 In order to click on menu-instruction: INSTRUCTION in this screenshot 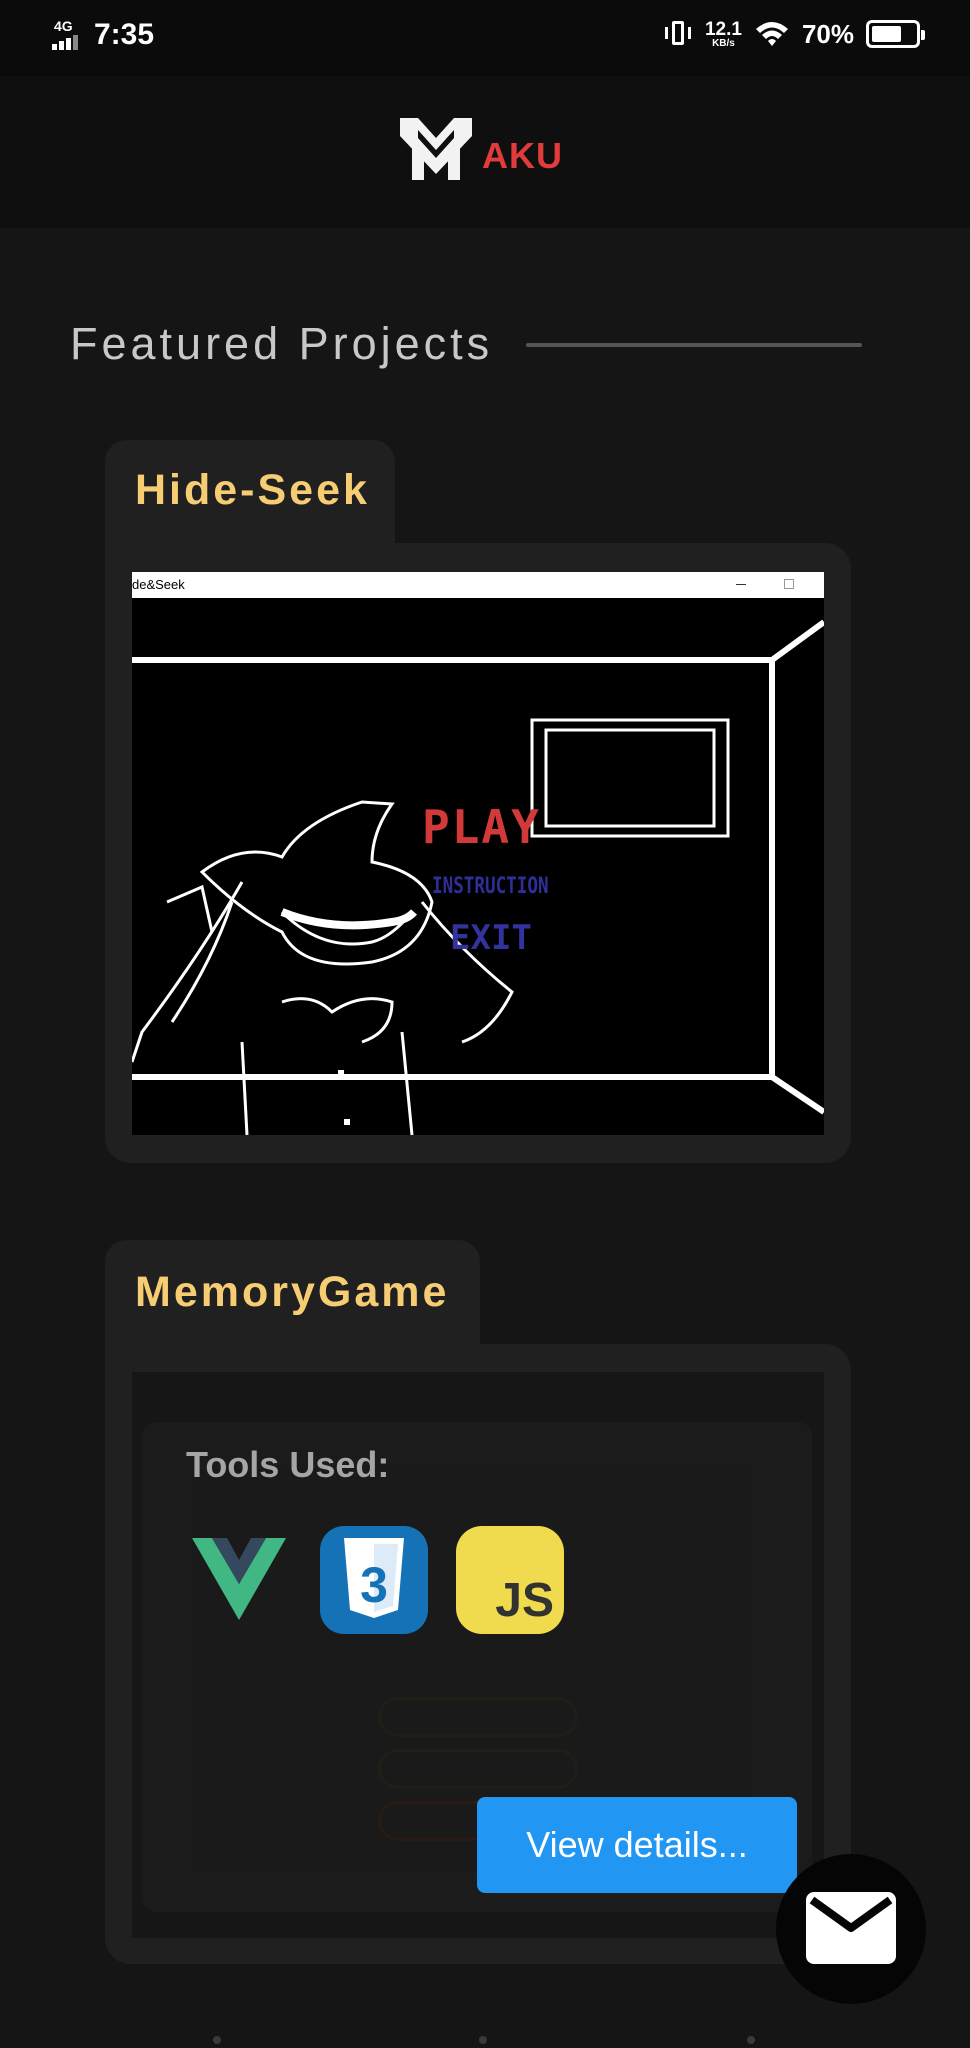, I will do `click(490, 886)`.